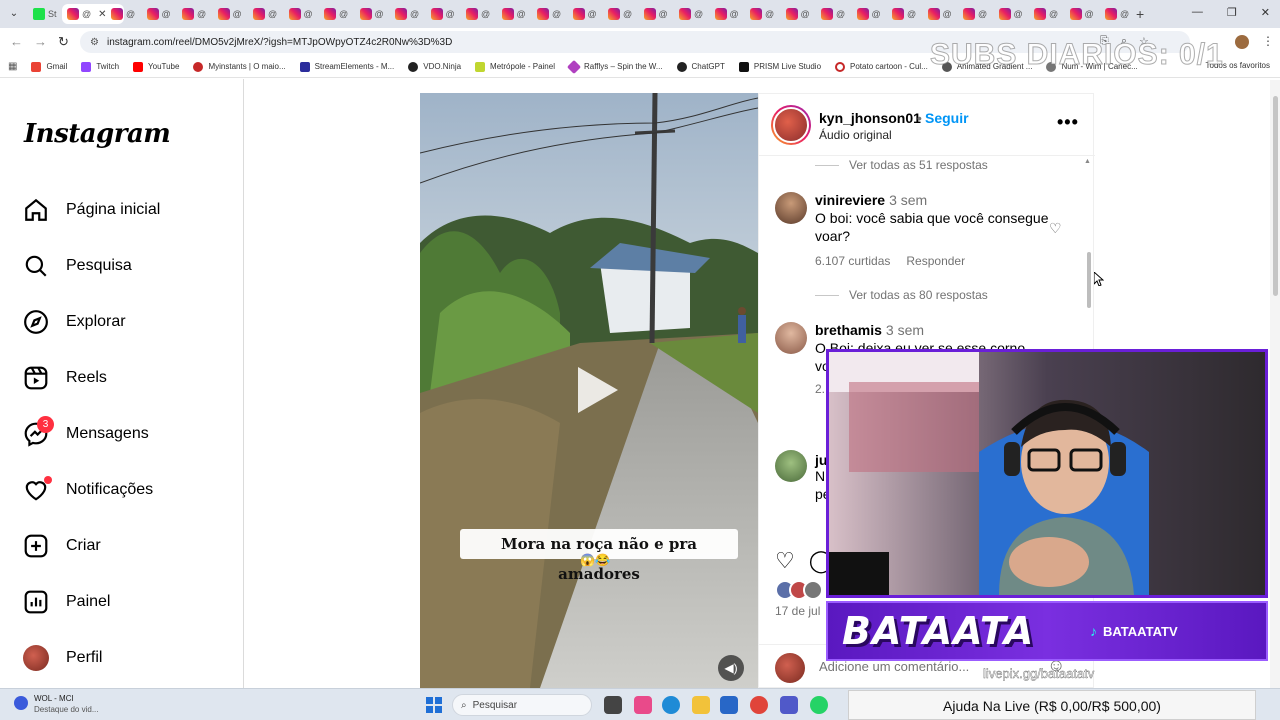 The image size is (1280, 720). I want to click on bookmark-vdoninja: VDO.Ninja, so click(434, 66).